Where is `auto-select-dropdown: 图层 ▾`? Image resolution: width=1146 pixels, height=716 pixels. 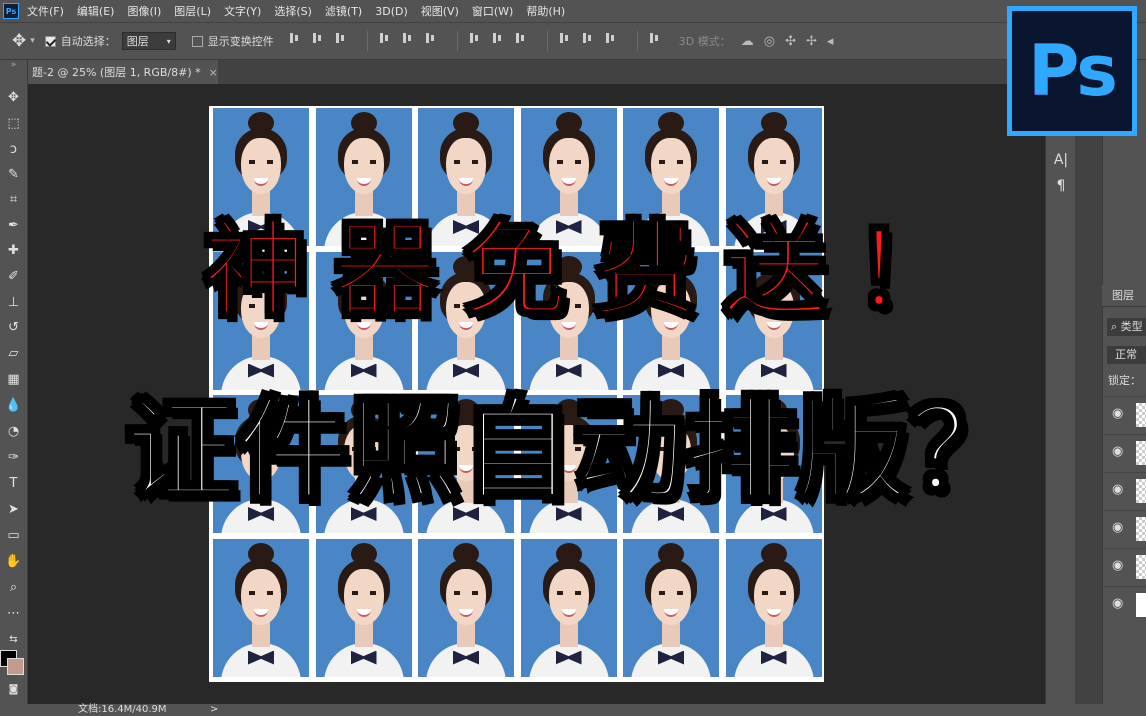
auto-select-dropdown: 图层 ▾ is located at coordinates (148, 41).